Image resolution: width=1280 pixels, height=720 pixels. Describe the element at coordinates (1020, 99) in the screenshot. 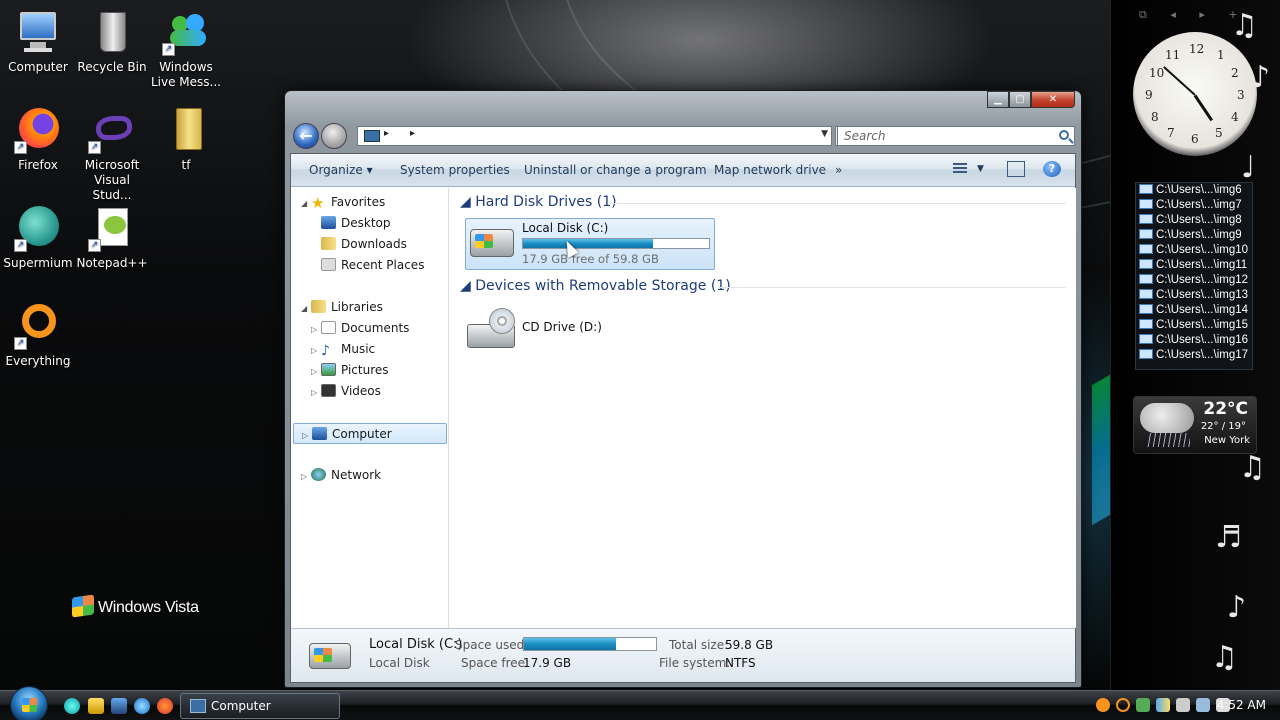

I see `maximize-button: ▢` at that location.